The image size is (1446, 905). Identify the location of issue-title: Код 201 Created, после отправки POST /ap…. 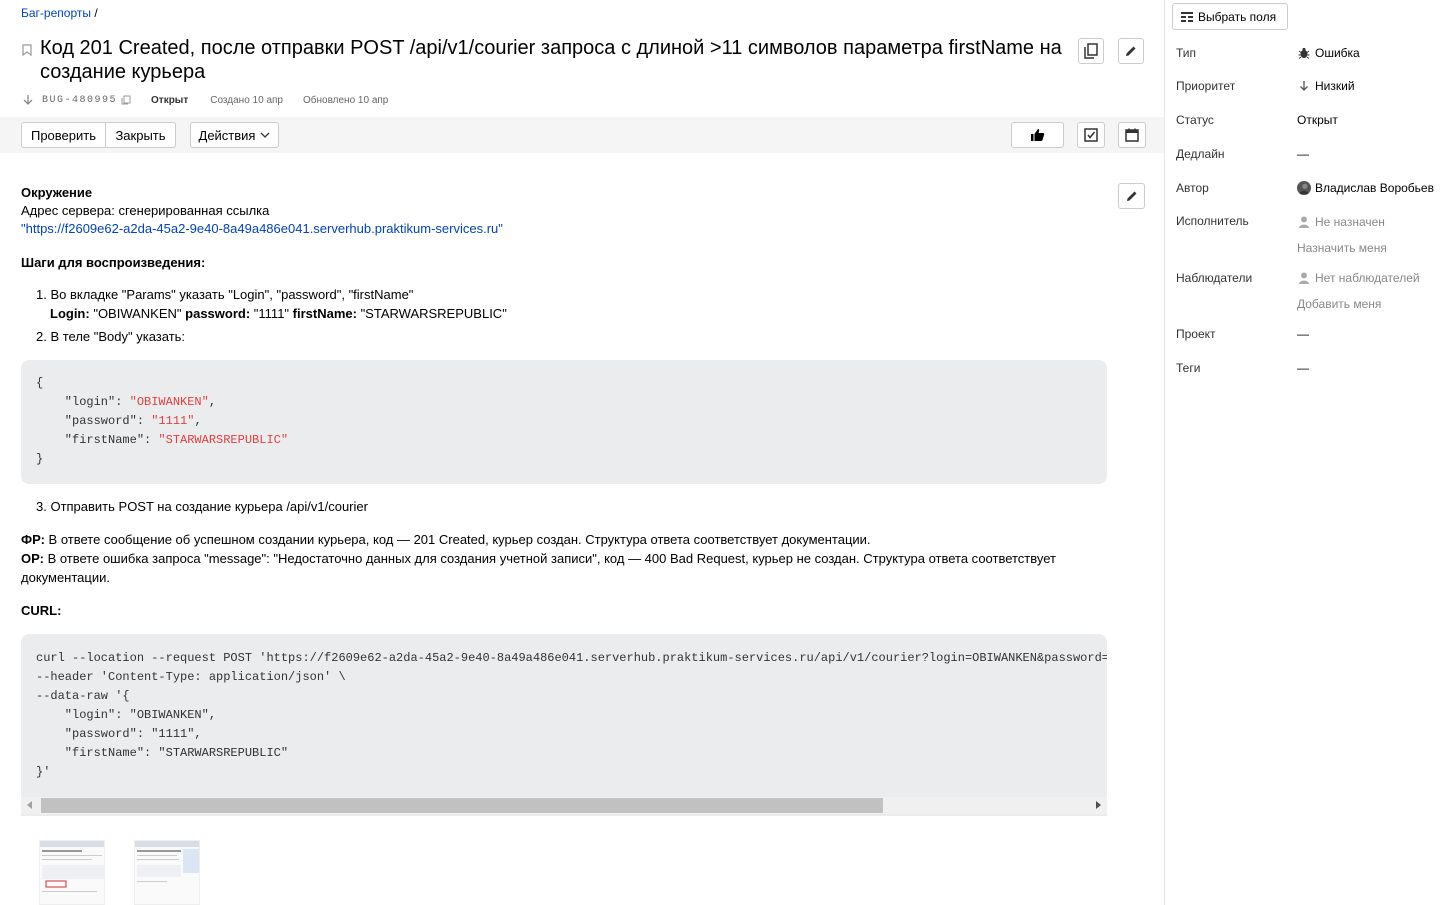
(551, 60).